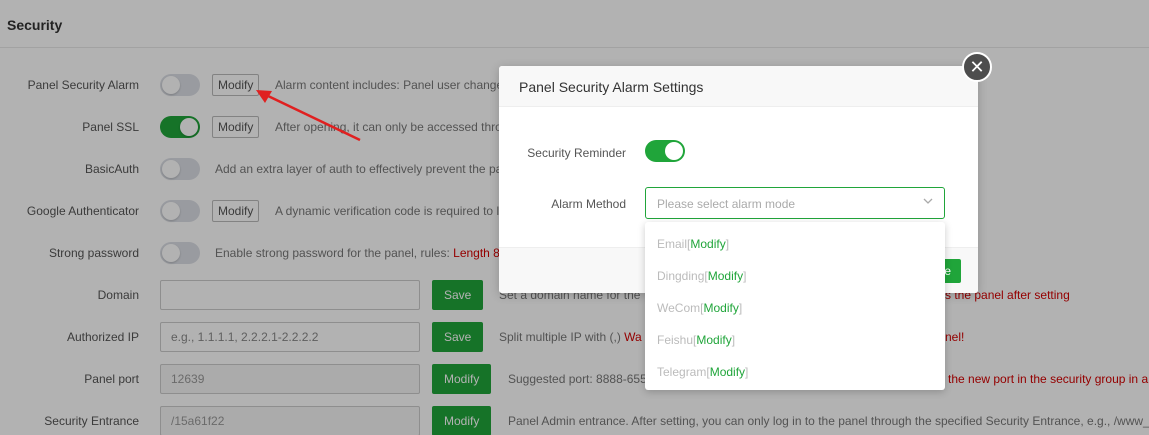  I want to click on security-reminder-toggle, so click(665, 151).